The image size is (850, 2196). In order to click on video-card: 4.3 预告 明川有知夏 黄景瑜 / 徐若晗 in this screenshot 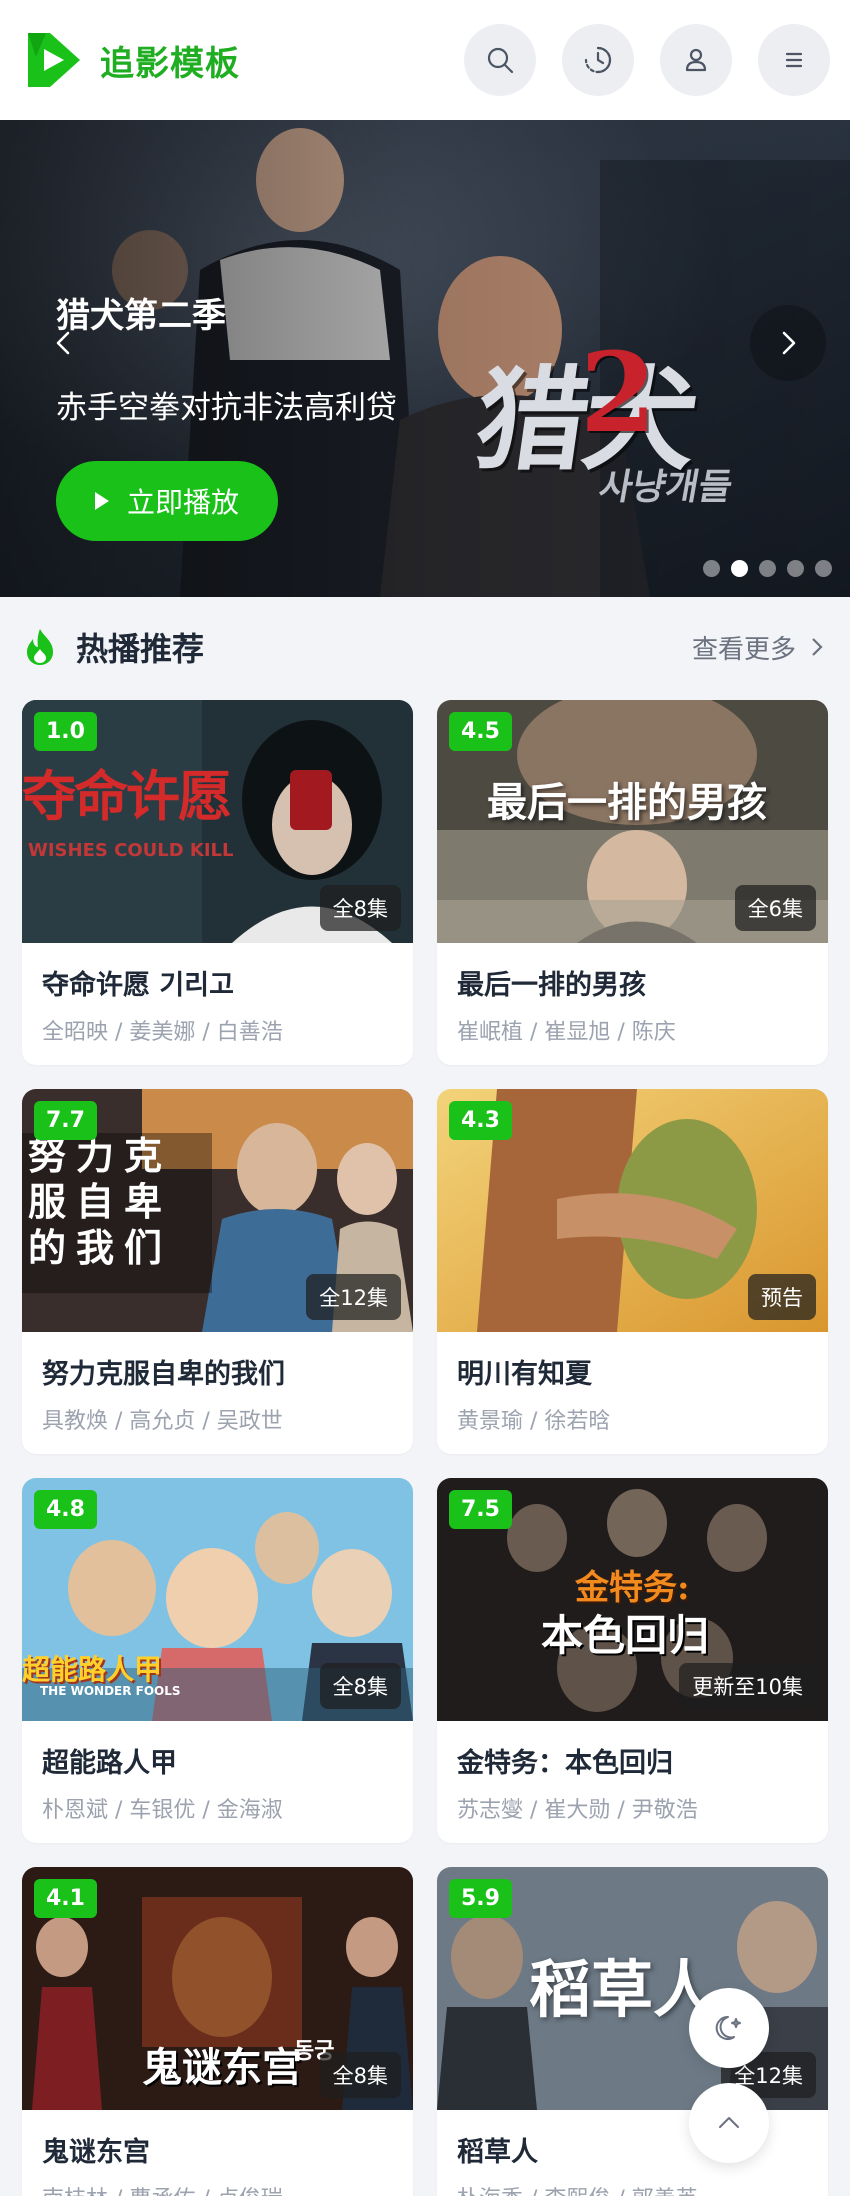, I will do `click(632, 1271)`.